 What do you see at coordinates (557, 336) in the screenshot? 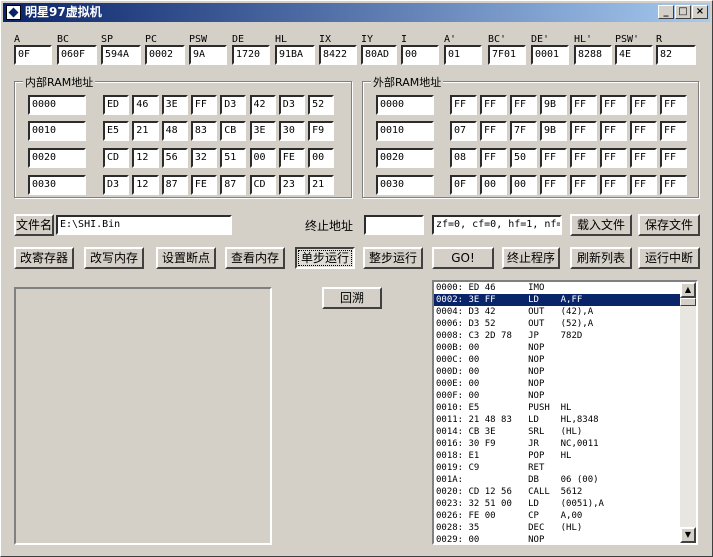
I see `disasm-row: 0008: C3 2D 78 JP 782D` at bounding box center [557, 336].